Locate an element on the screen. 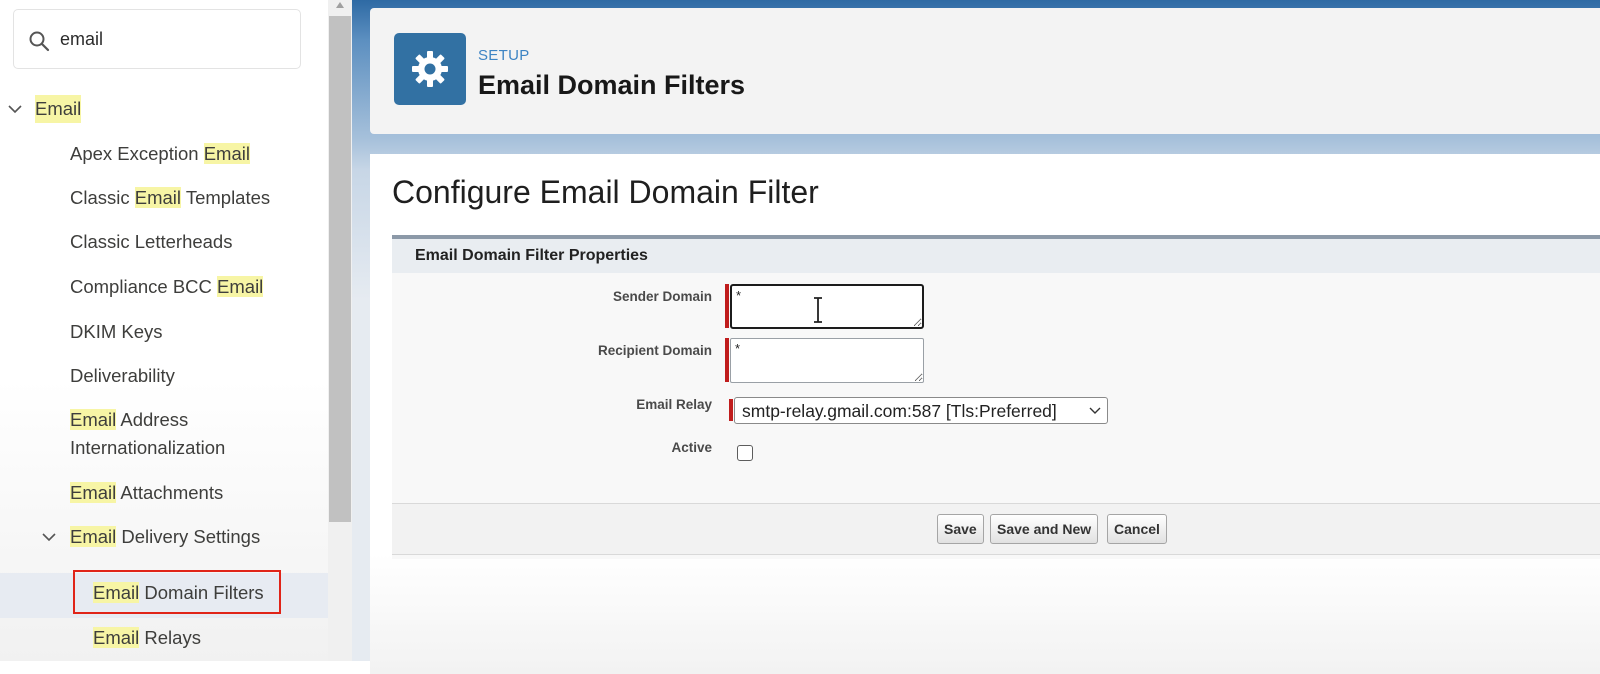 The height and width of the screenshot is (674, 1600). tree-item-label: Relays is located at coordinates (170, 637).